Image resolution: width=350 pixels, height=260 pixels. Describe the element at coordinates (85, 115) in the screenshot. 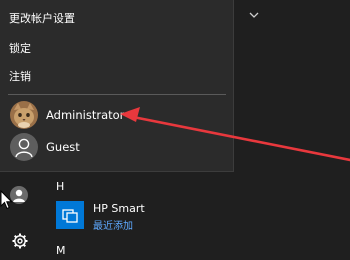

I see `user-name-administrator: Administrator` at that location.